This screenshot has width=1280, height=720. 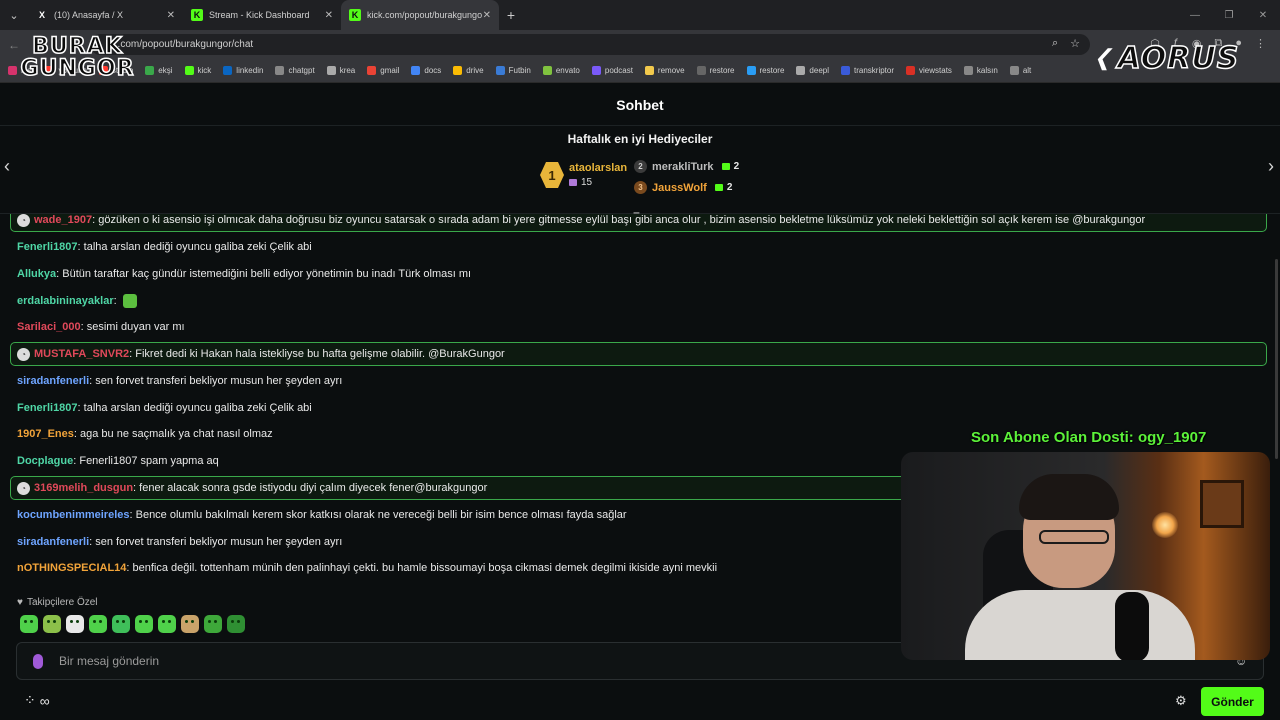 I want to click on bookmark-item: deepl, so click(x=812, y=70).